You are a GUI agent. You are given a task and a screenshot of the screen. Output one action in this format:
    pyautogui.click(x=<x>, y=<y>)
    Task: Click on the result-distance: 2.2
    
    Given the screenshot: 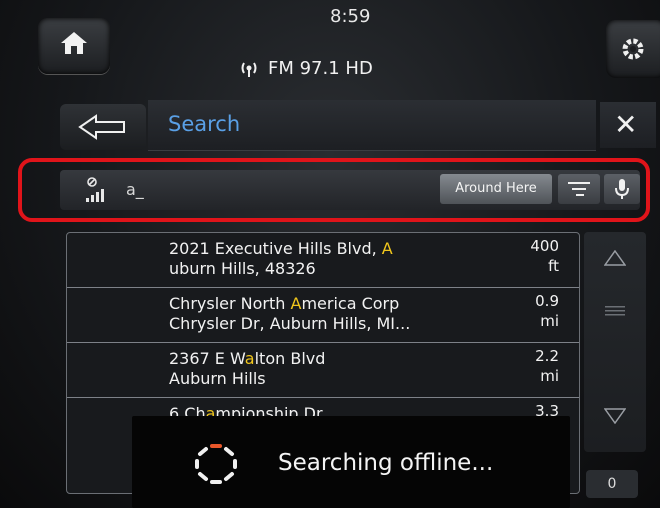 What is the action you would take?
    pyautogui.click(x=547, y=356)
    